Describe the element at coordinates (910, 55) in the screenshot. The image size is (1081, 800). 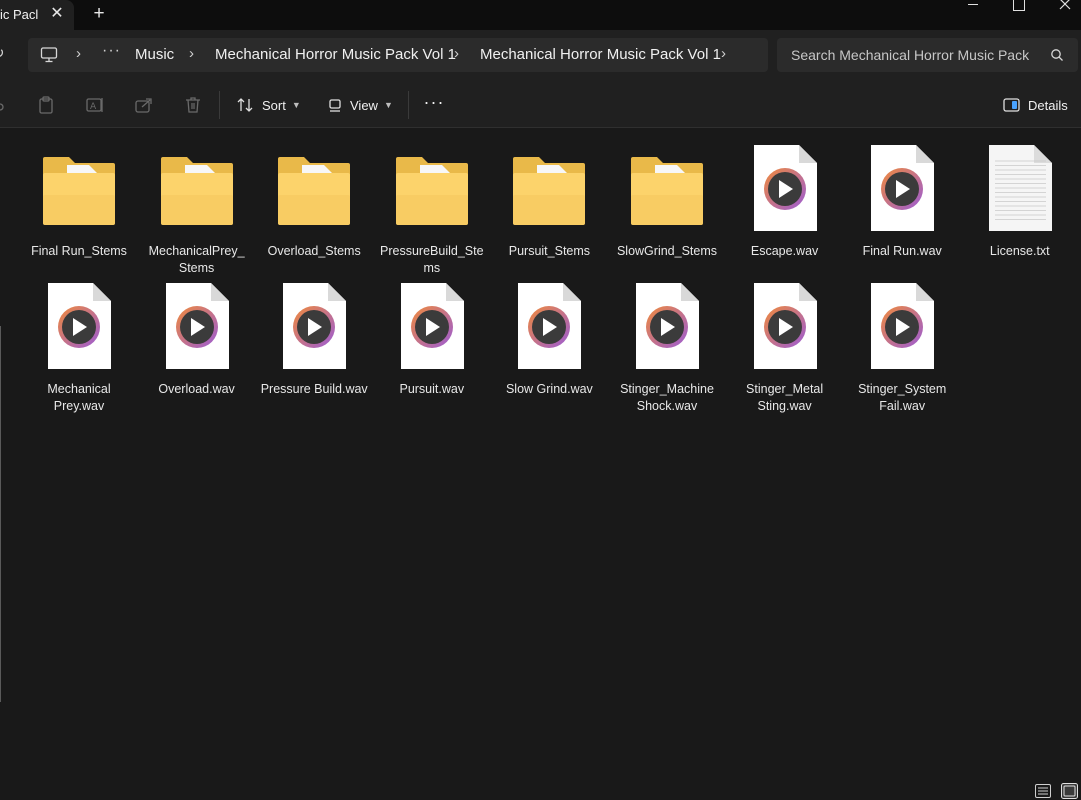
I see `search-placeholder: Search Mechanical Horror Music Pack` at that location.